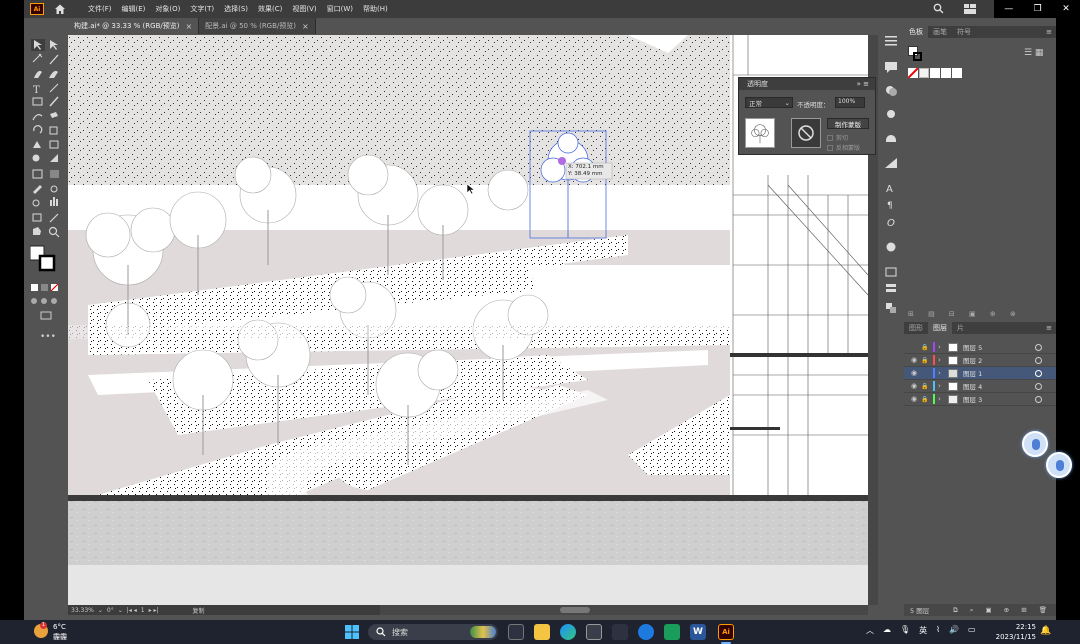 The image size is (1080, 644). Describe the element at coordinates (970, 9) in the screenshot. I see `workspace-icon` at that location.